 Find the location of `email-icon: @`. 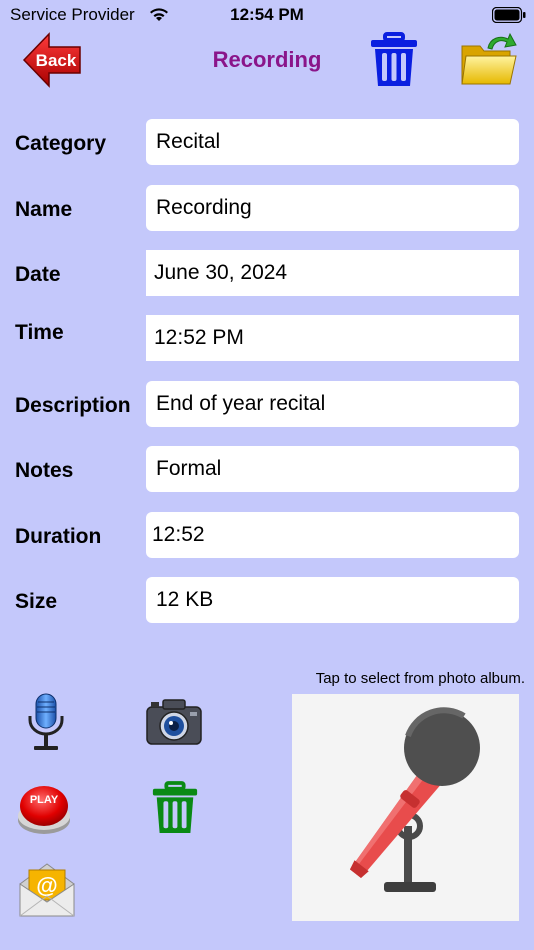

email-icon: @ is located at coordinates (47, 890).